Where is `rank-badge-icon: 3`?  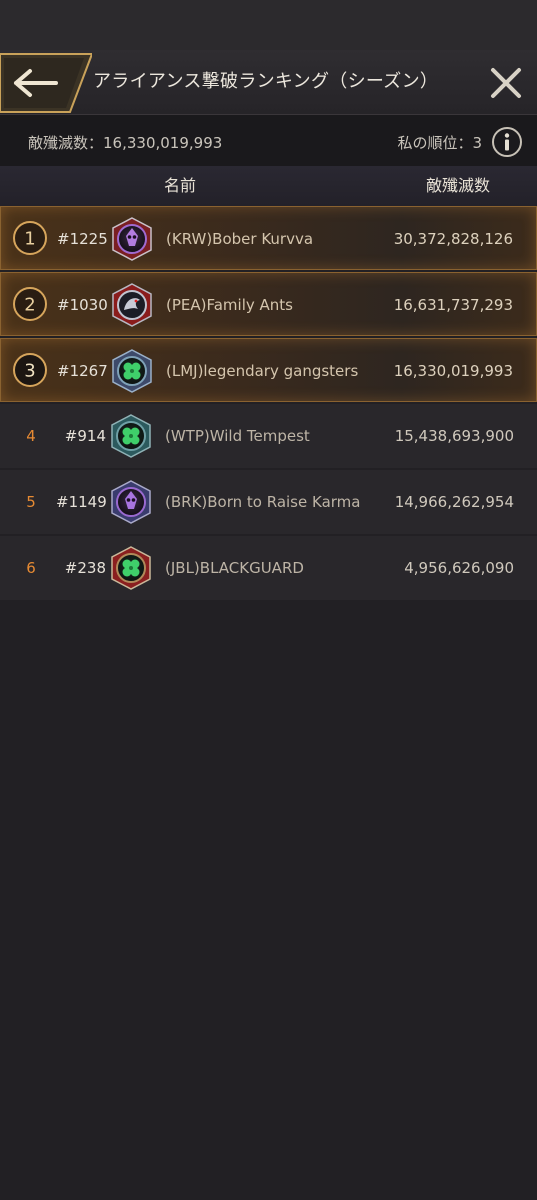 rank-badge-icon: 3 is located at coordinates (30, 370).